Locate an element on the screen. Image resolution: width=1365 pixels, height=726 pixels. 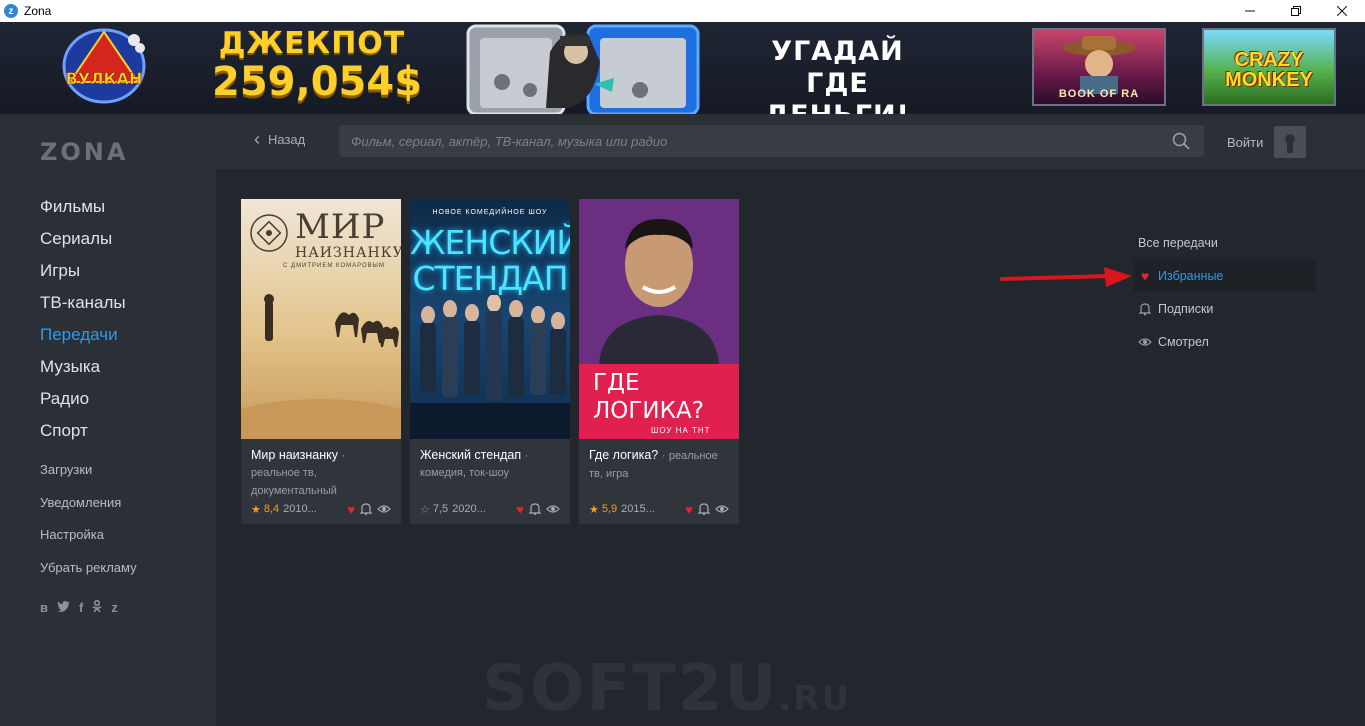
minimize-icon is located at coordinates (1250, 11).